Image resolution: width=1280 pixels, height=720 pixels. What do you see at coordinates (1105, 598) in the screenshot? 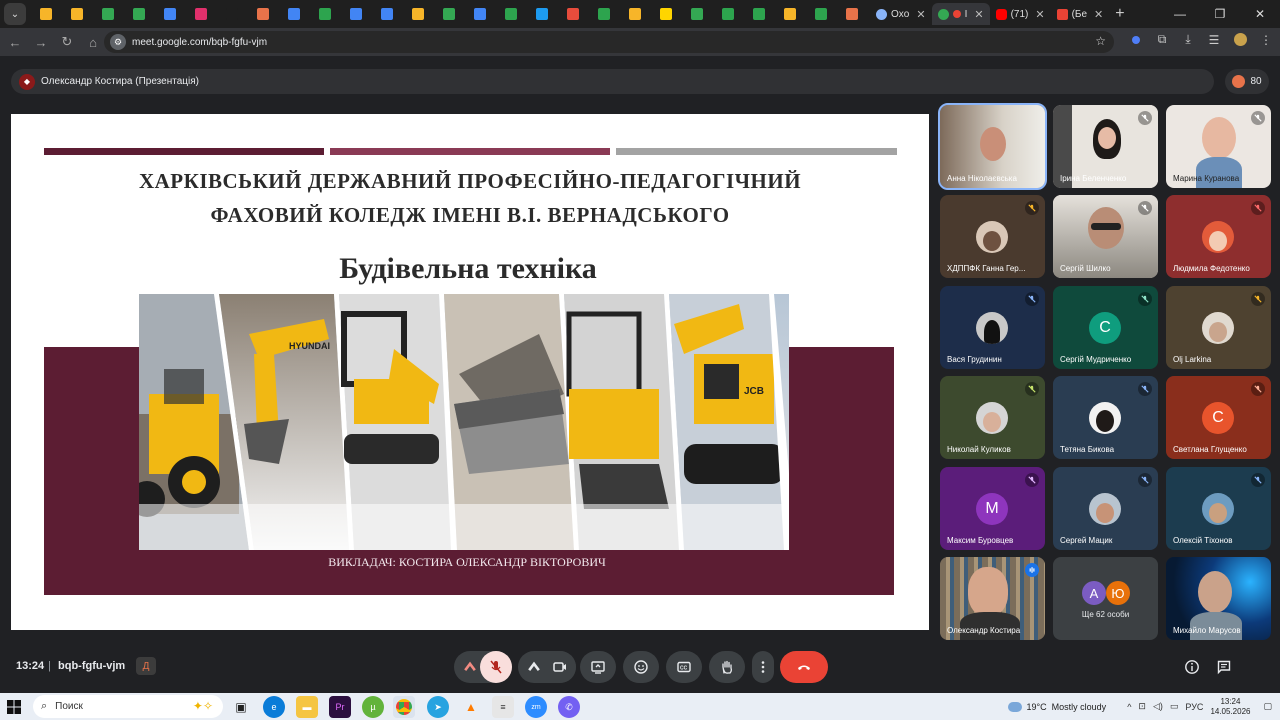
I see `more-participants-tile: А Ю Ще 62 особи` at bounding box center [1105, 598].